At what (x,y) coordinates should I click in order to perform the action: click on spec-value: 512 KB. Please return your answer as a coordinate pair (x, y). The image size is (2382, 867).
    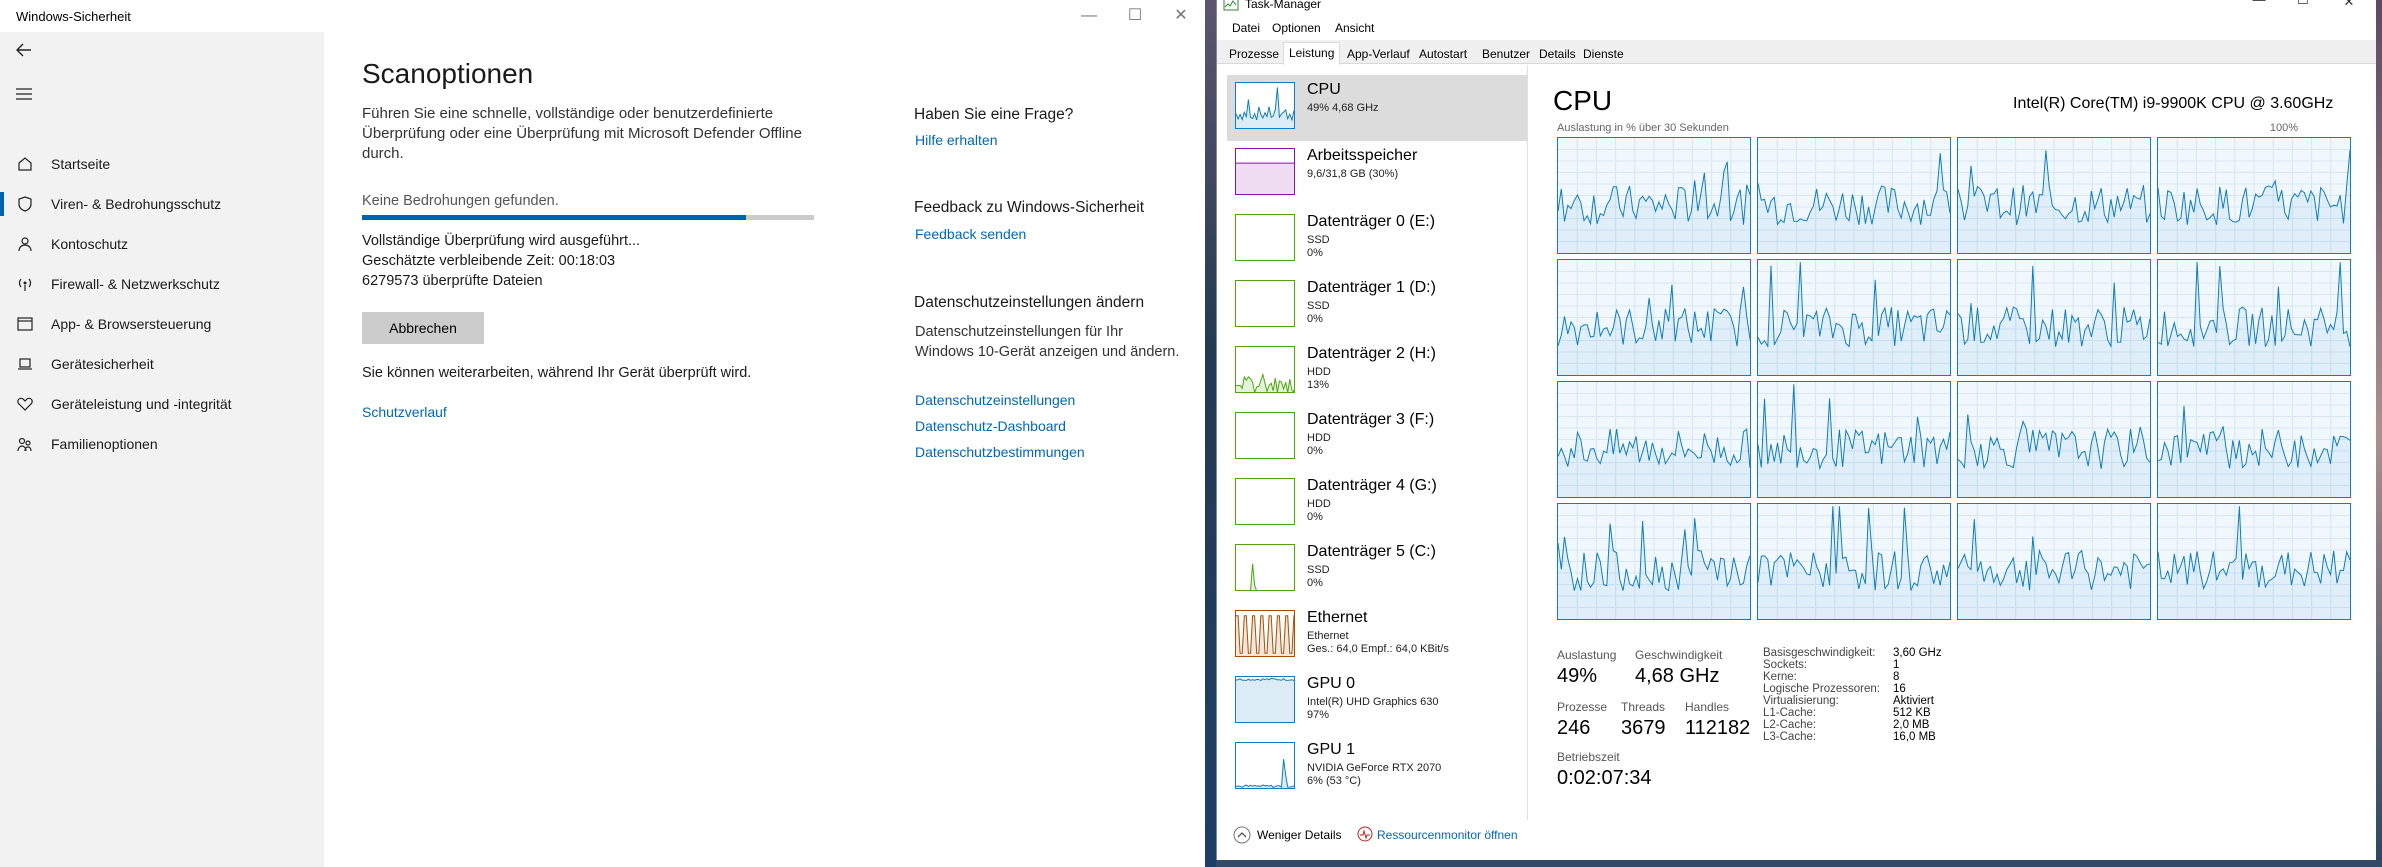
    Looking at the image, I should click on (1912, 713).